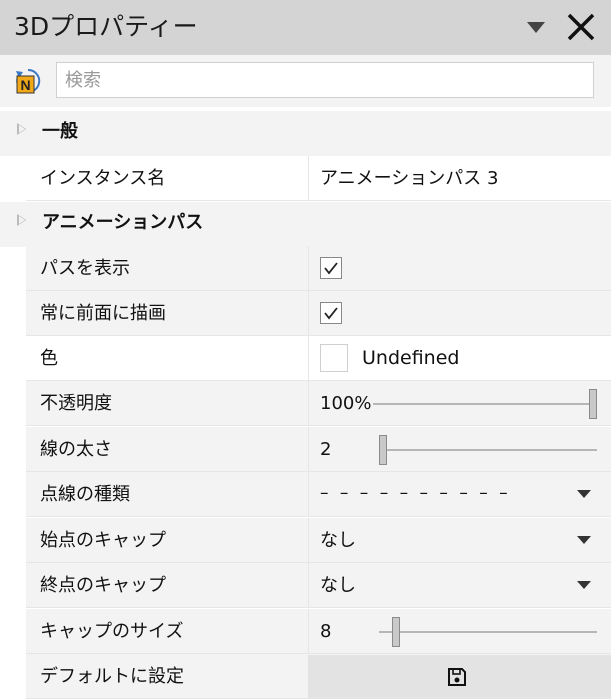 The height and width of the screenshot is (699, 611). What do you see at coordinates (103, 313) in the screenshot?
I see `row-label: 常に前面に描画` at bounding box center [103, 313].